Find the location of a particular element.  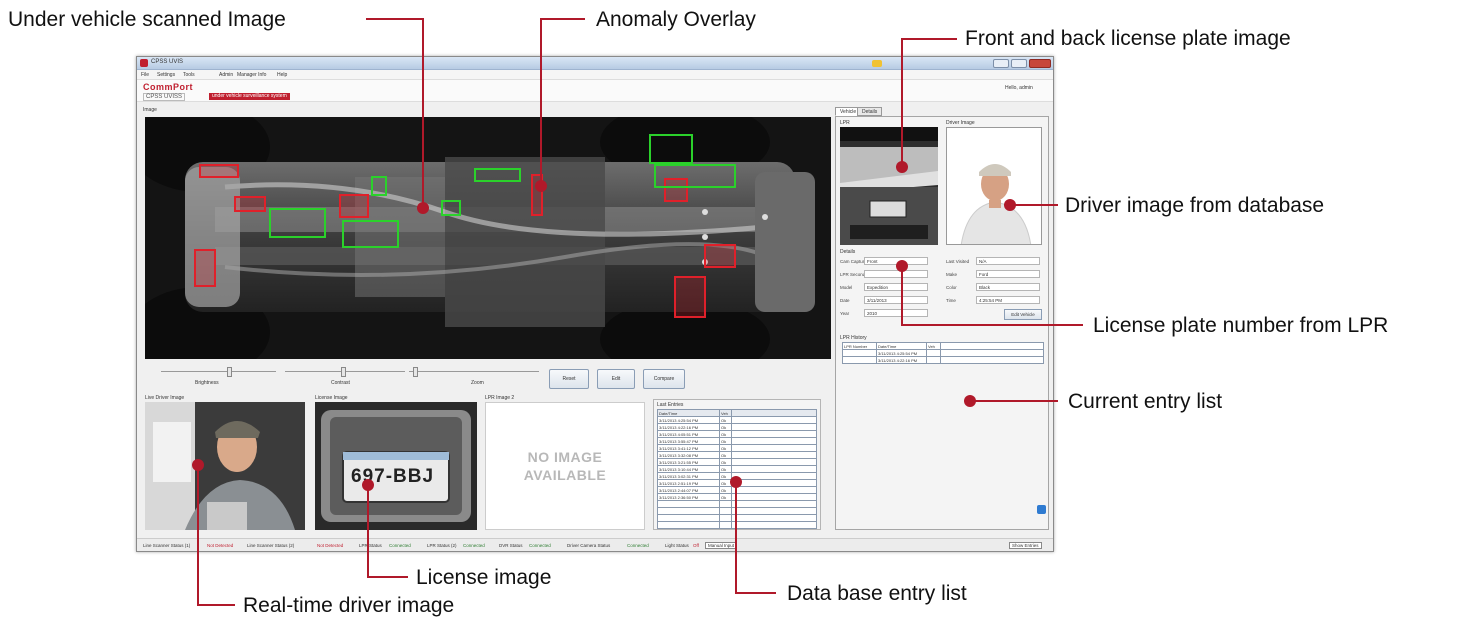

table-row: 3/11/2013 3:21:55 PM Ok is located at coordinates (737, 462).